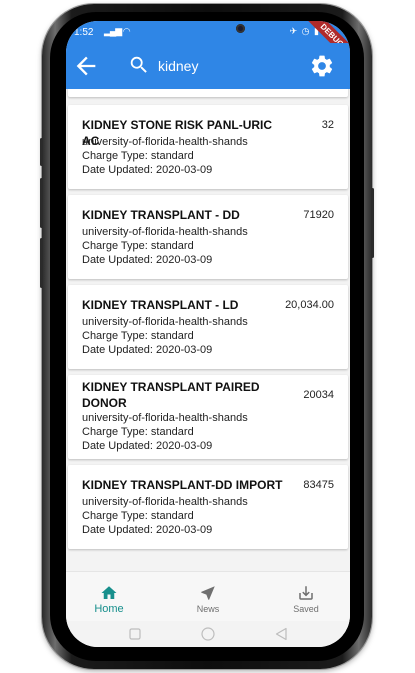 The image size is (415, 673). I want to click on download-icon, so click(306, 593).